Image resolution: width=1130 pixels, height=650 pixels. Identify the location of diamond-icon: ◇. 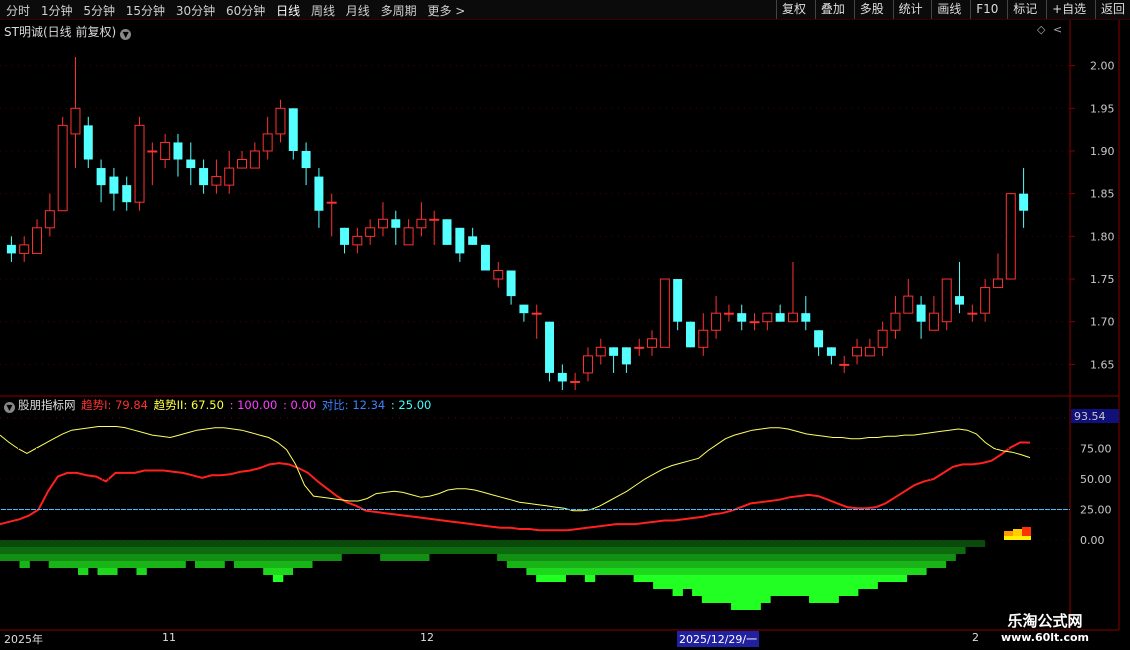
(1041, 29).